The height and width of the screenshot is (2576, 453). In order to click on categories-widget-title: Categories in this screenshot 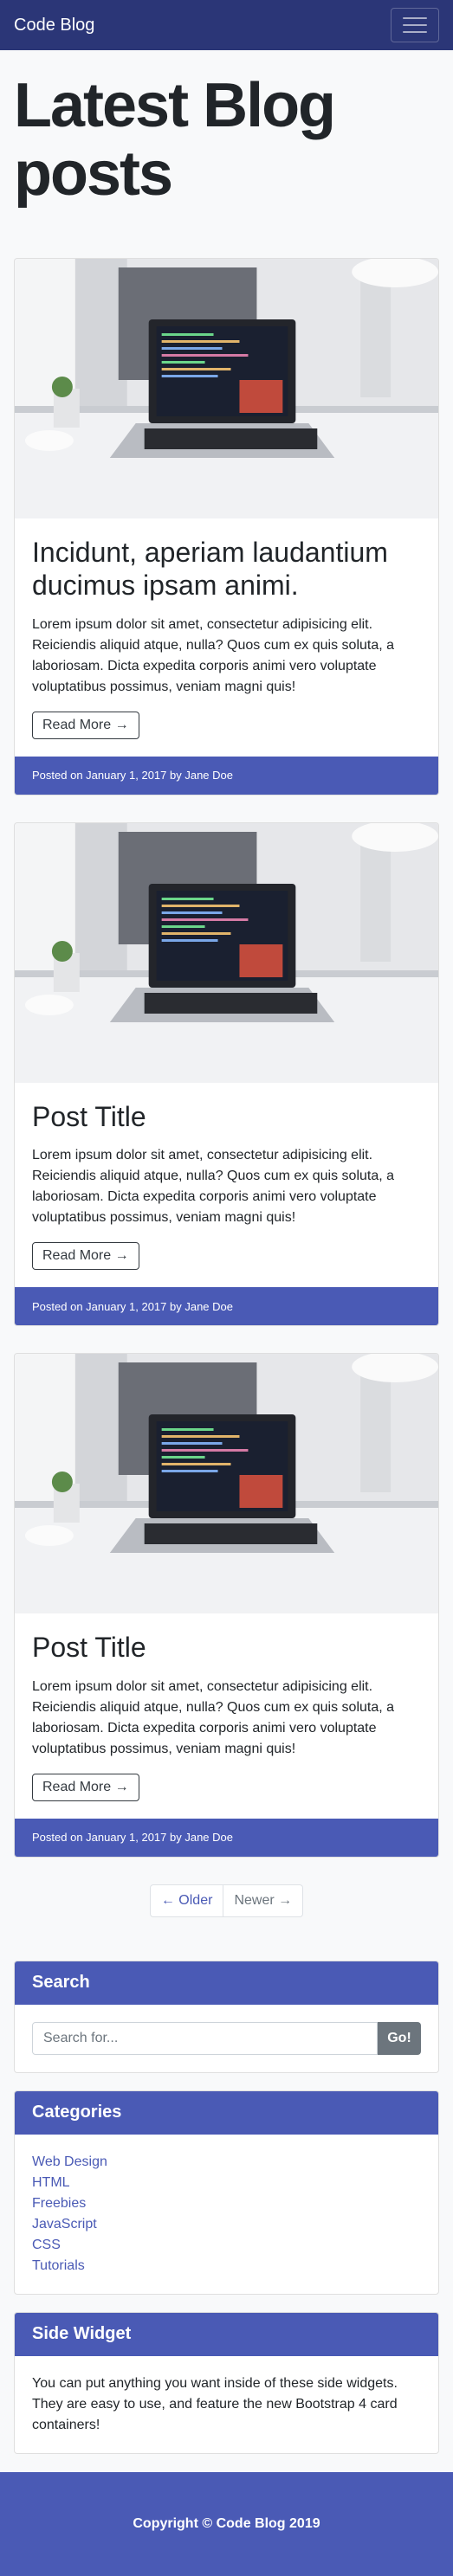, I will do `click(226, 2112)`.